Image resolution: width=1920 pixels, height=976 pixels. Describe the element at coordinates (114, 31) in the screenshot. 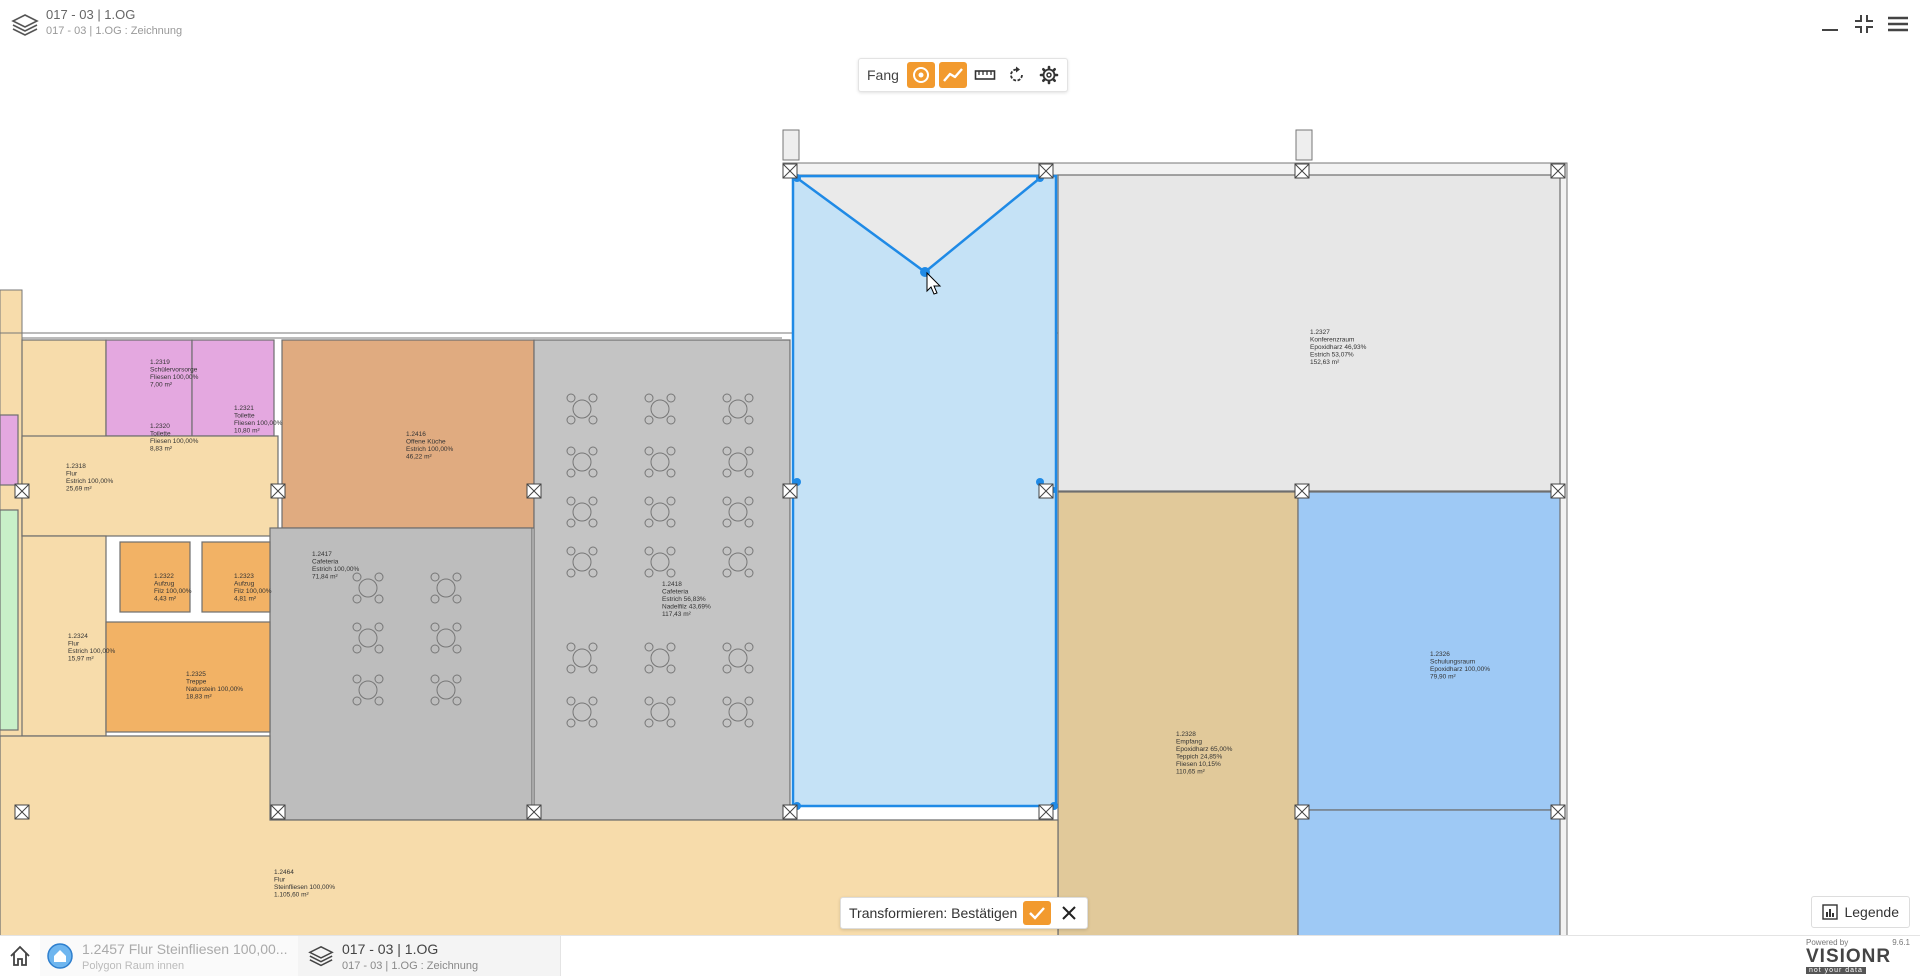

I see `page-subtitle: 017 - 03 | 1.OG : Zeichnung` at that location.